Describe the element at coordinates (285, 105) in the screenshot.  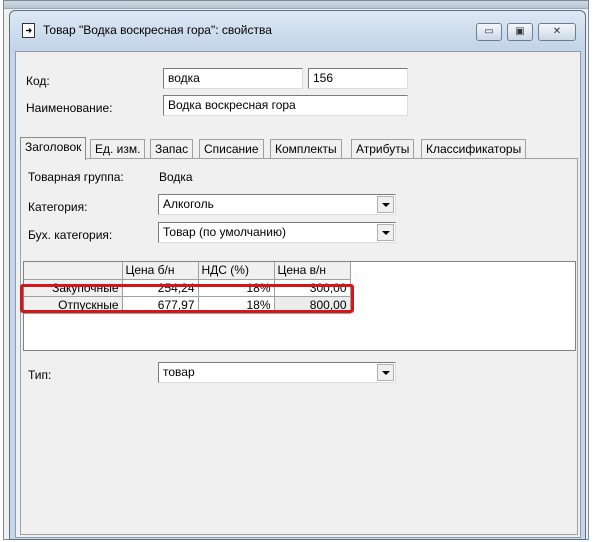
I see `name-input: Водка воскресная гора` at that location.